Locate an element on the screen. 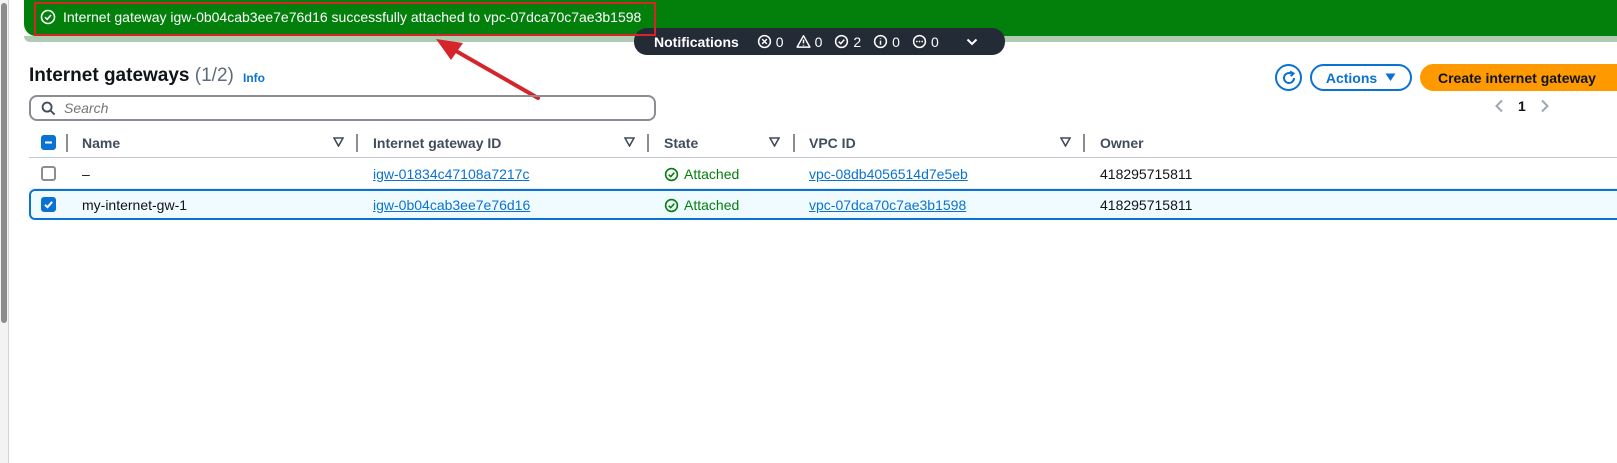 The image size is (1617, 463). refresh-button is located at coordinates (1288, 77).